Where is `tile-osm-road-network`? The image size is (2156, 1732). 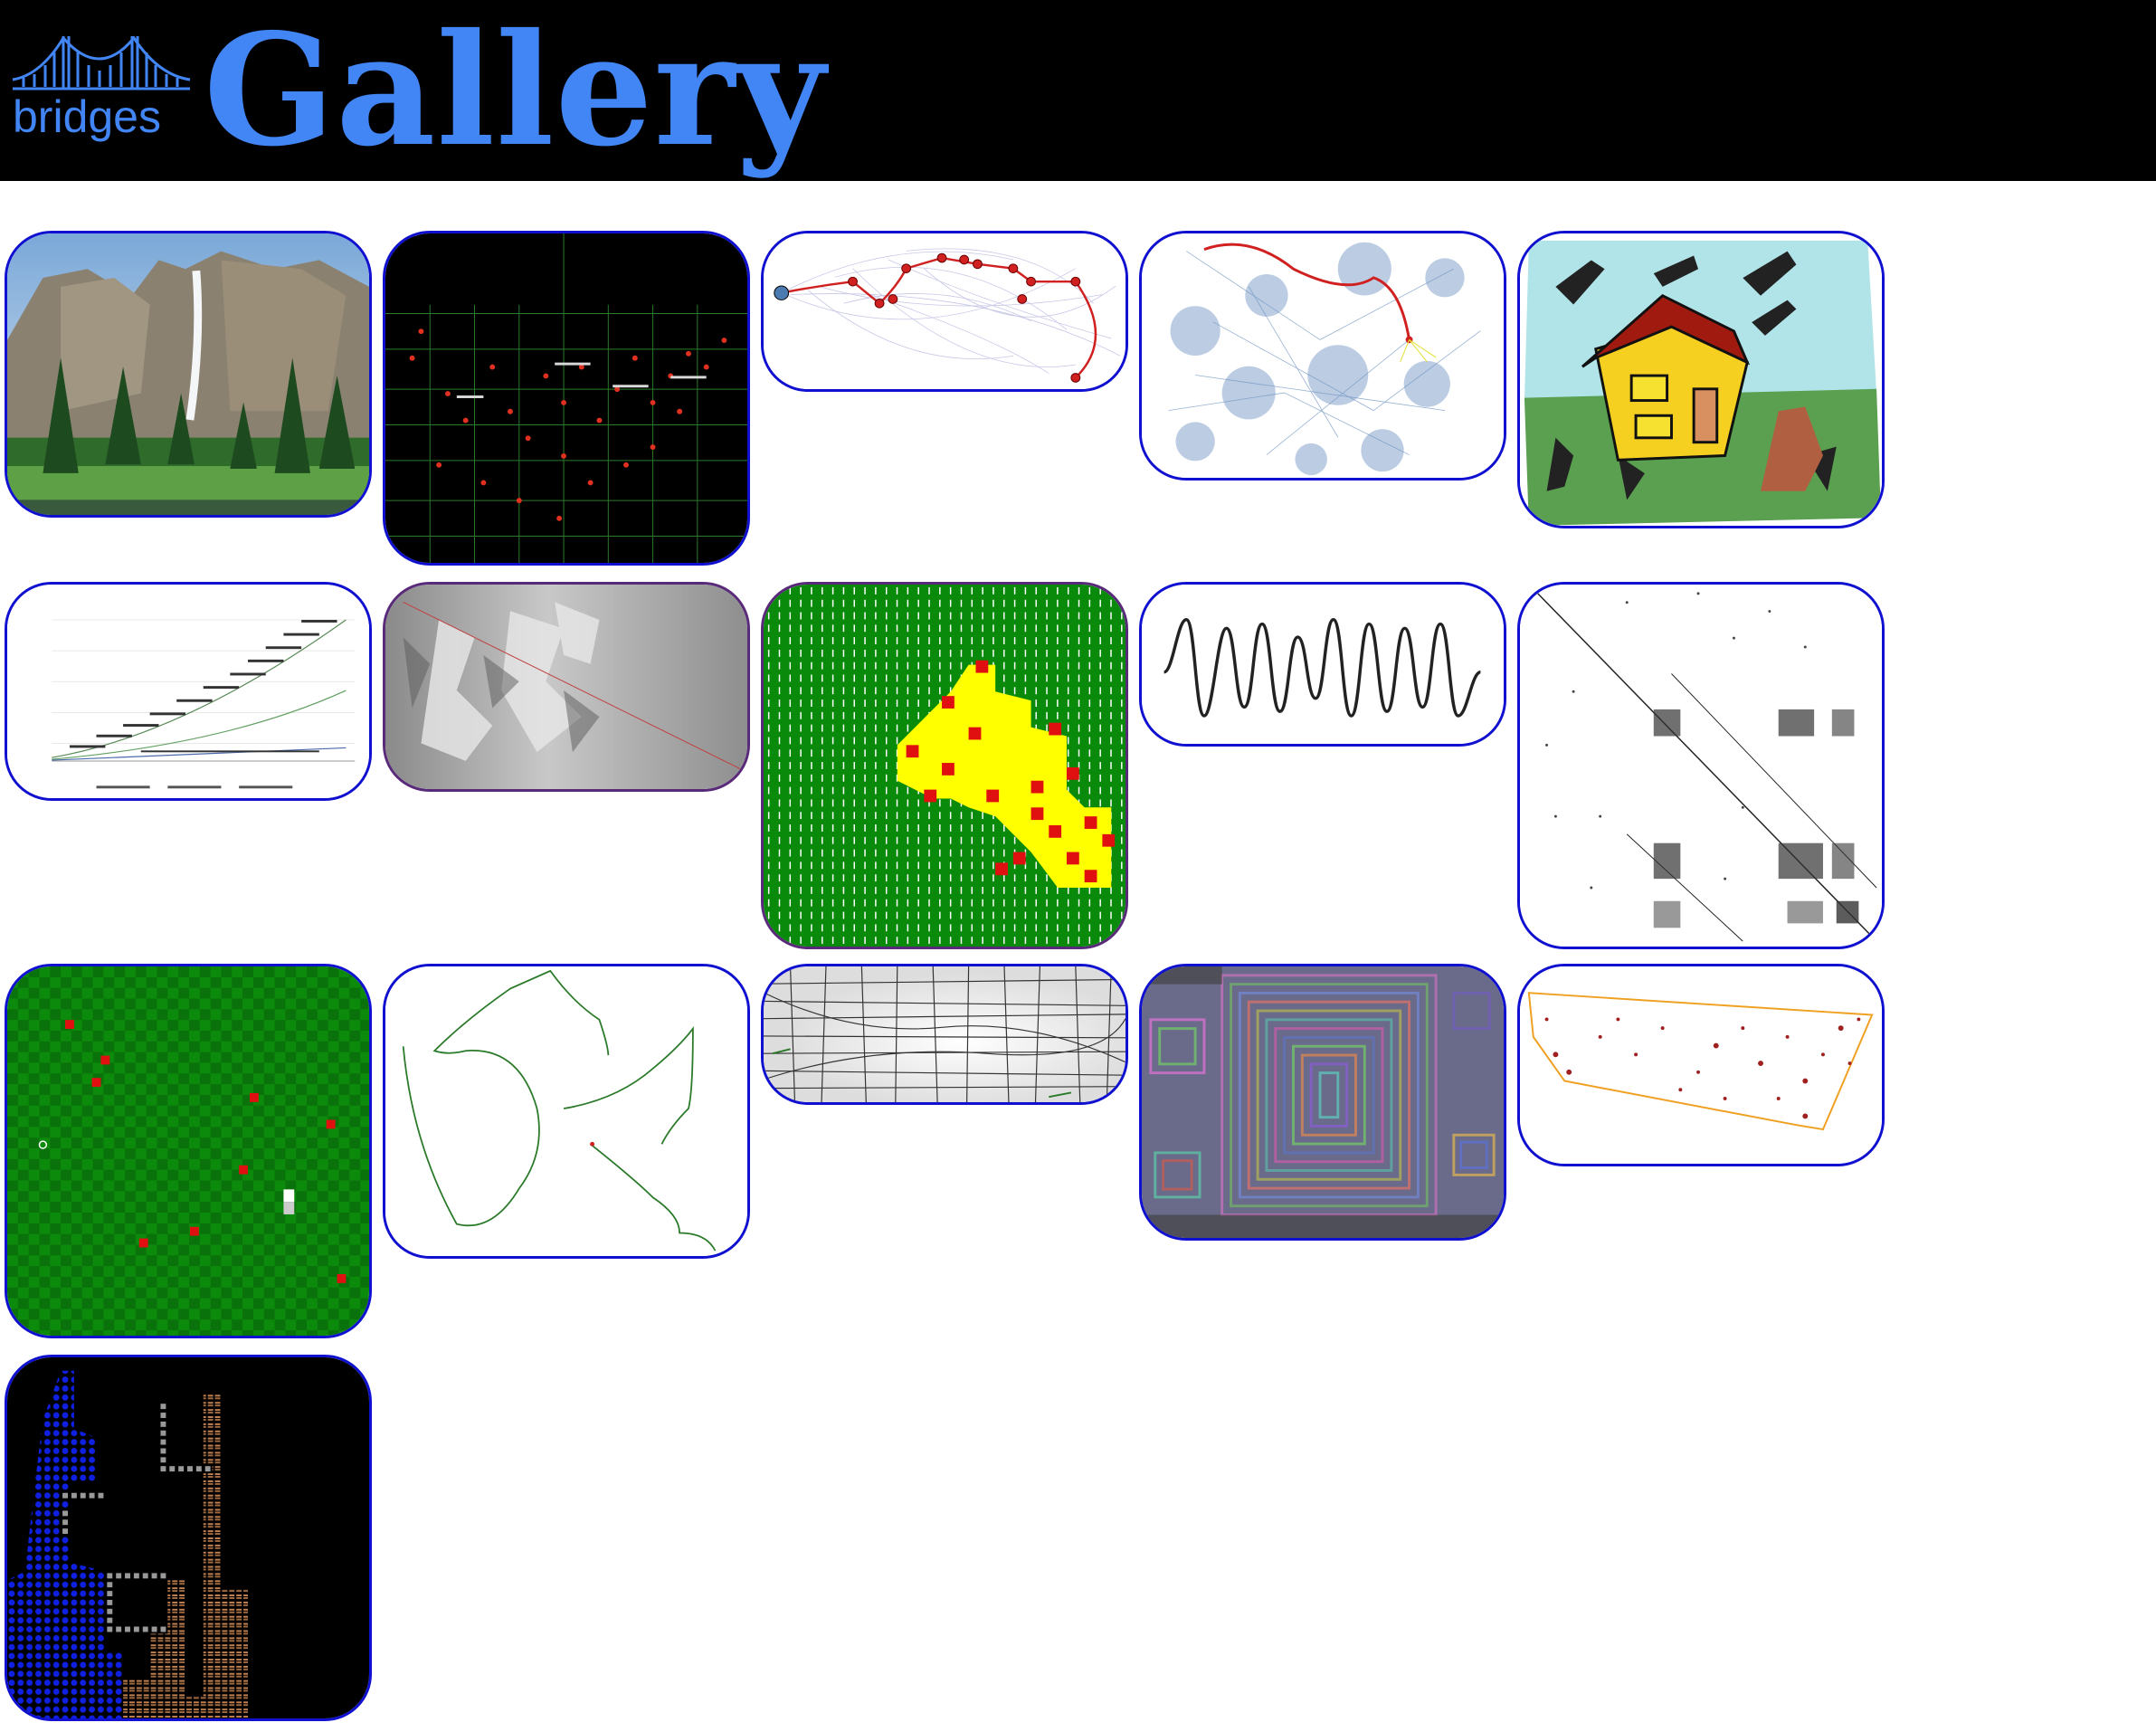 tile-osm-road-network is located at coordinates (944, 1034).